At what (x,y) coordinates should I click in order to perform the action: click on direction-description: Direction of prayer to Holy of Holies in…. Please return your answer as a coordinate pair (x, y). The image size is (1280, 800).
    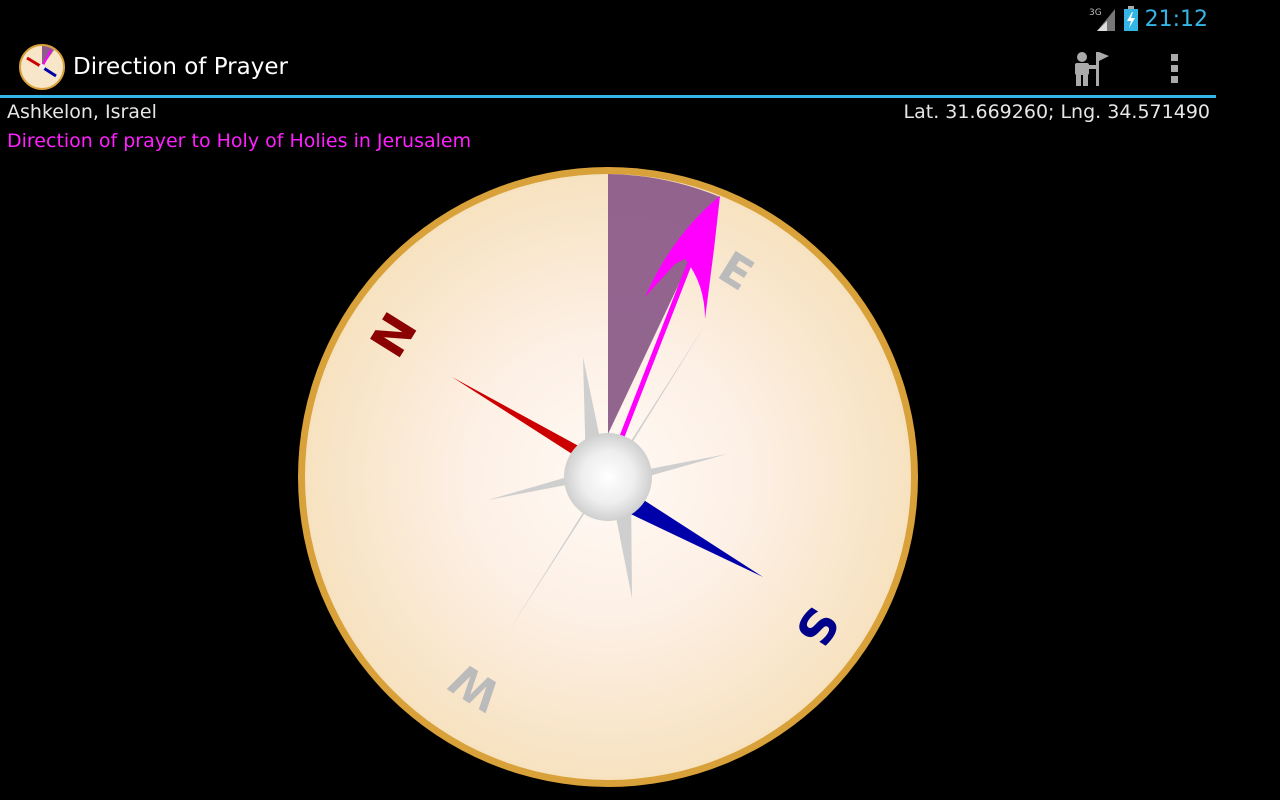
    Looking at the image, I should click on (239, 141).